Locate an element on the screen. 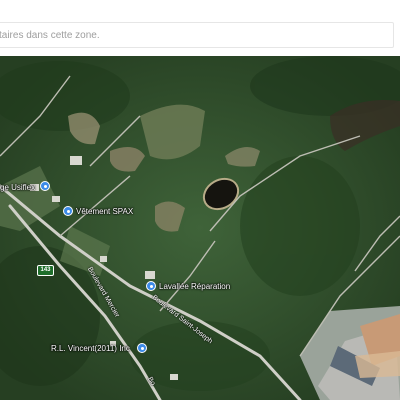 The width and height of the screenshot is (400, 400). top-bar: taires dans cette zone. is located at coordinates (200, 28).